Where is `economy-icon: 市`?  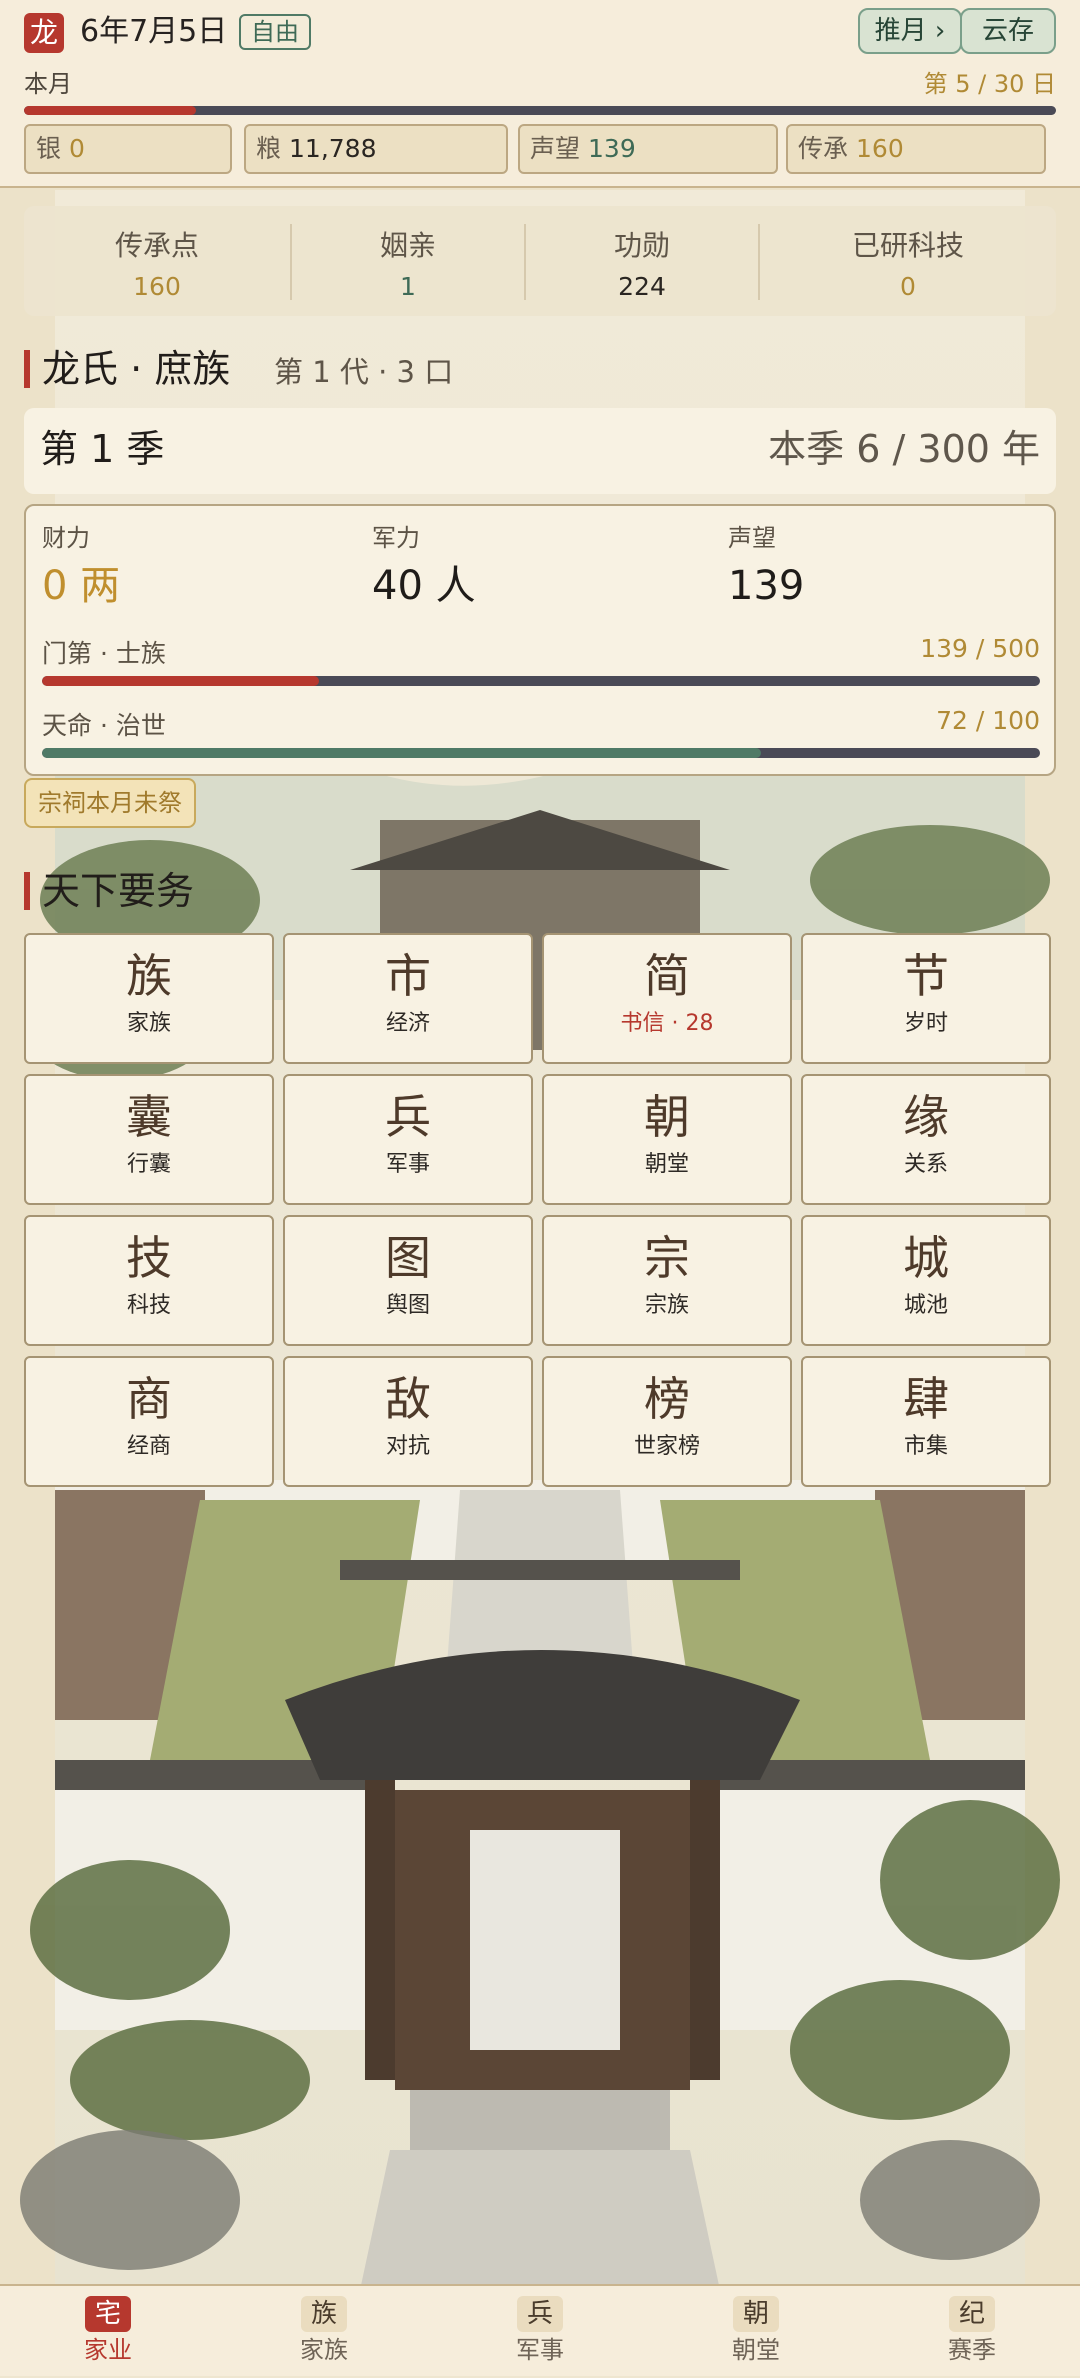 economy-icon: 市 is located at coordinates (408, 976).